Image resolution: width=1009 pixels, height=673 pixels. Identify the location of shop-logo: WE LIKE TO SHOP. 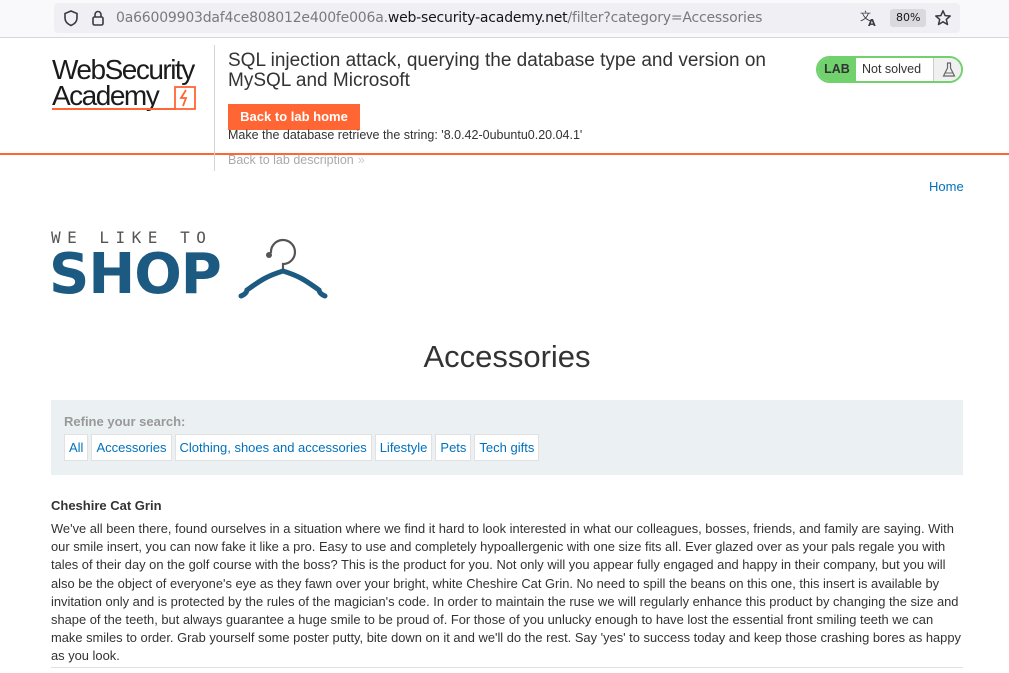
(191, 266).